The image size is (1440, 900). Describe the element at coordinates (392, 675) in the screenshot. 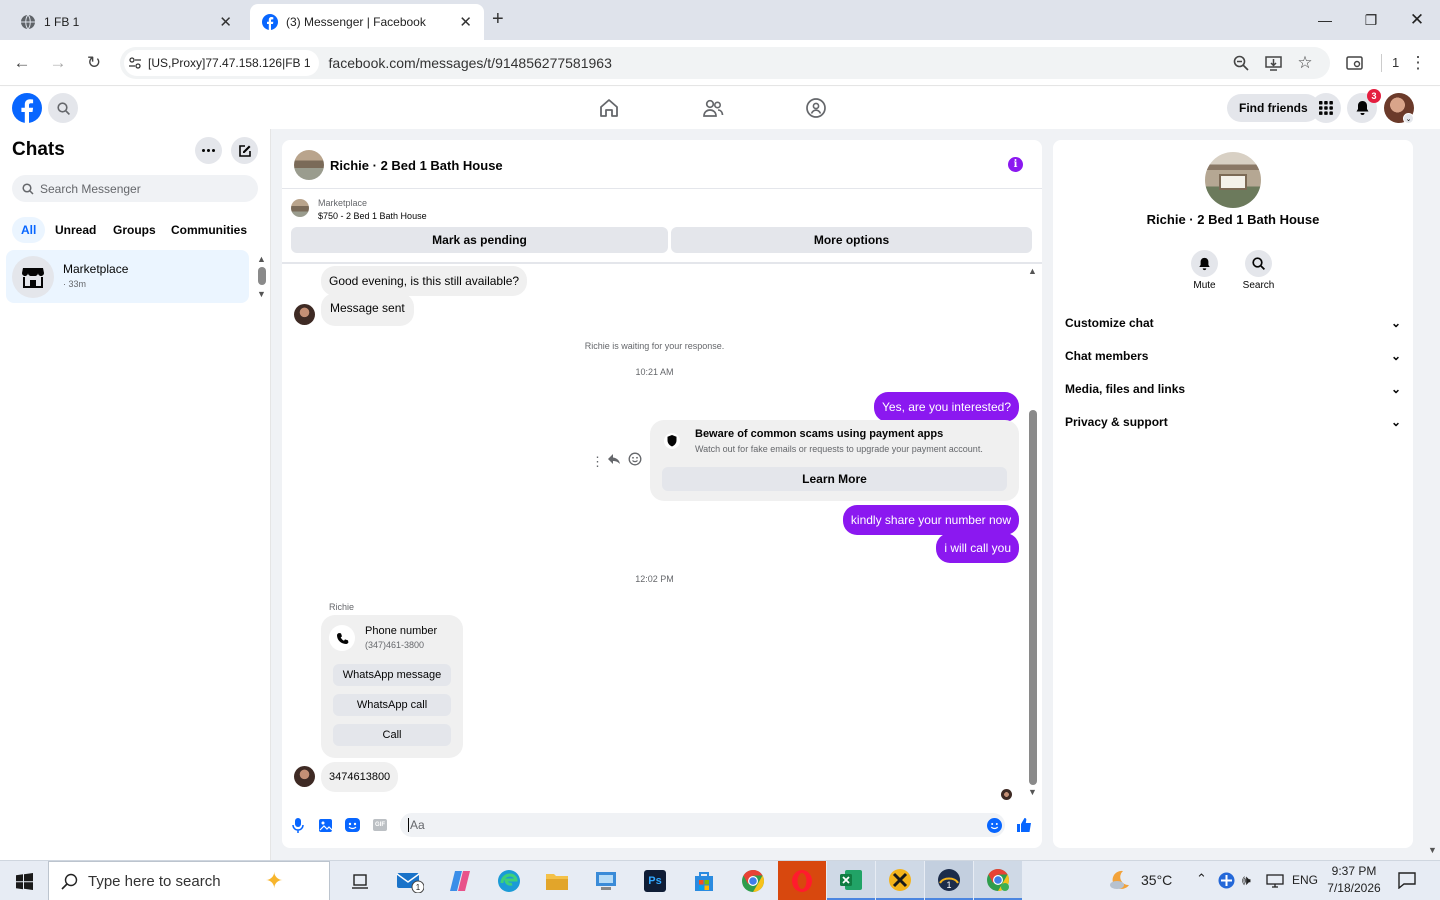

I see `whatsapp-message-button: WhatsApp message` at that location.